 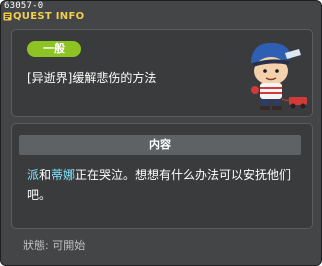 What do you see at coordinates (279, 76) in the screenshot?
I see `npc-character-icon` at bounding box center [279, 76].